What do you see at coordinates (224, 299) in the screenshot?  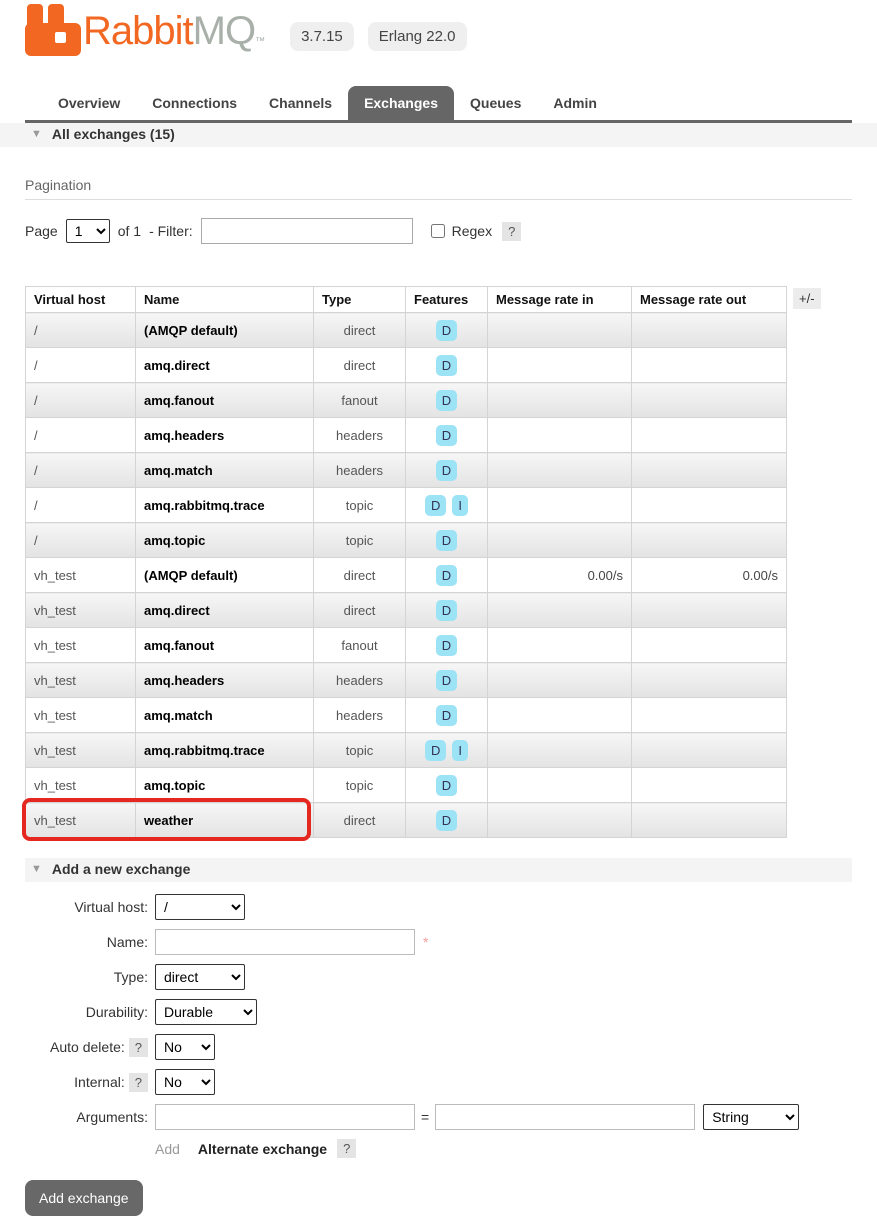 I see `column-header-name: Name` at bounding box center [224, 299].